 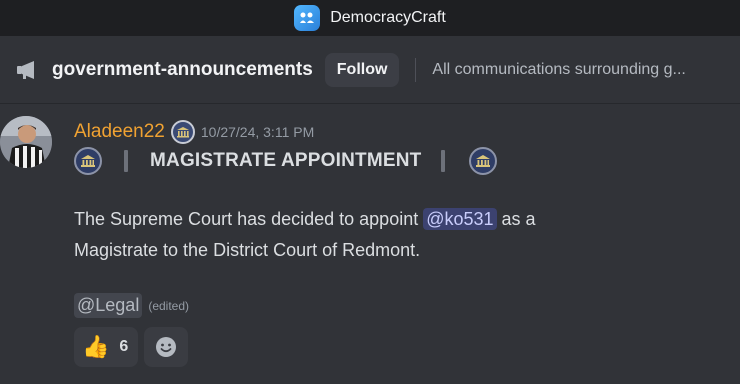 I want to click on message-text: The Supreme Court has decided to appoint, so click(x=249, y=219).